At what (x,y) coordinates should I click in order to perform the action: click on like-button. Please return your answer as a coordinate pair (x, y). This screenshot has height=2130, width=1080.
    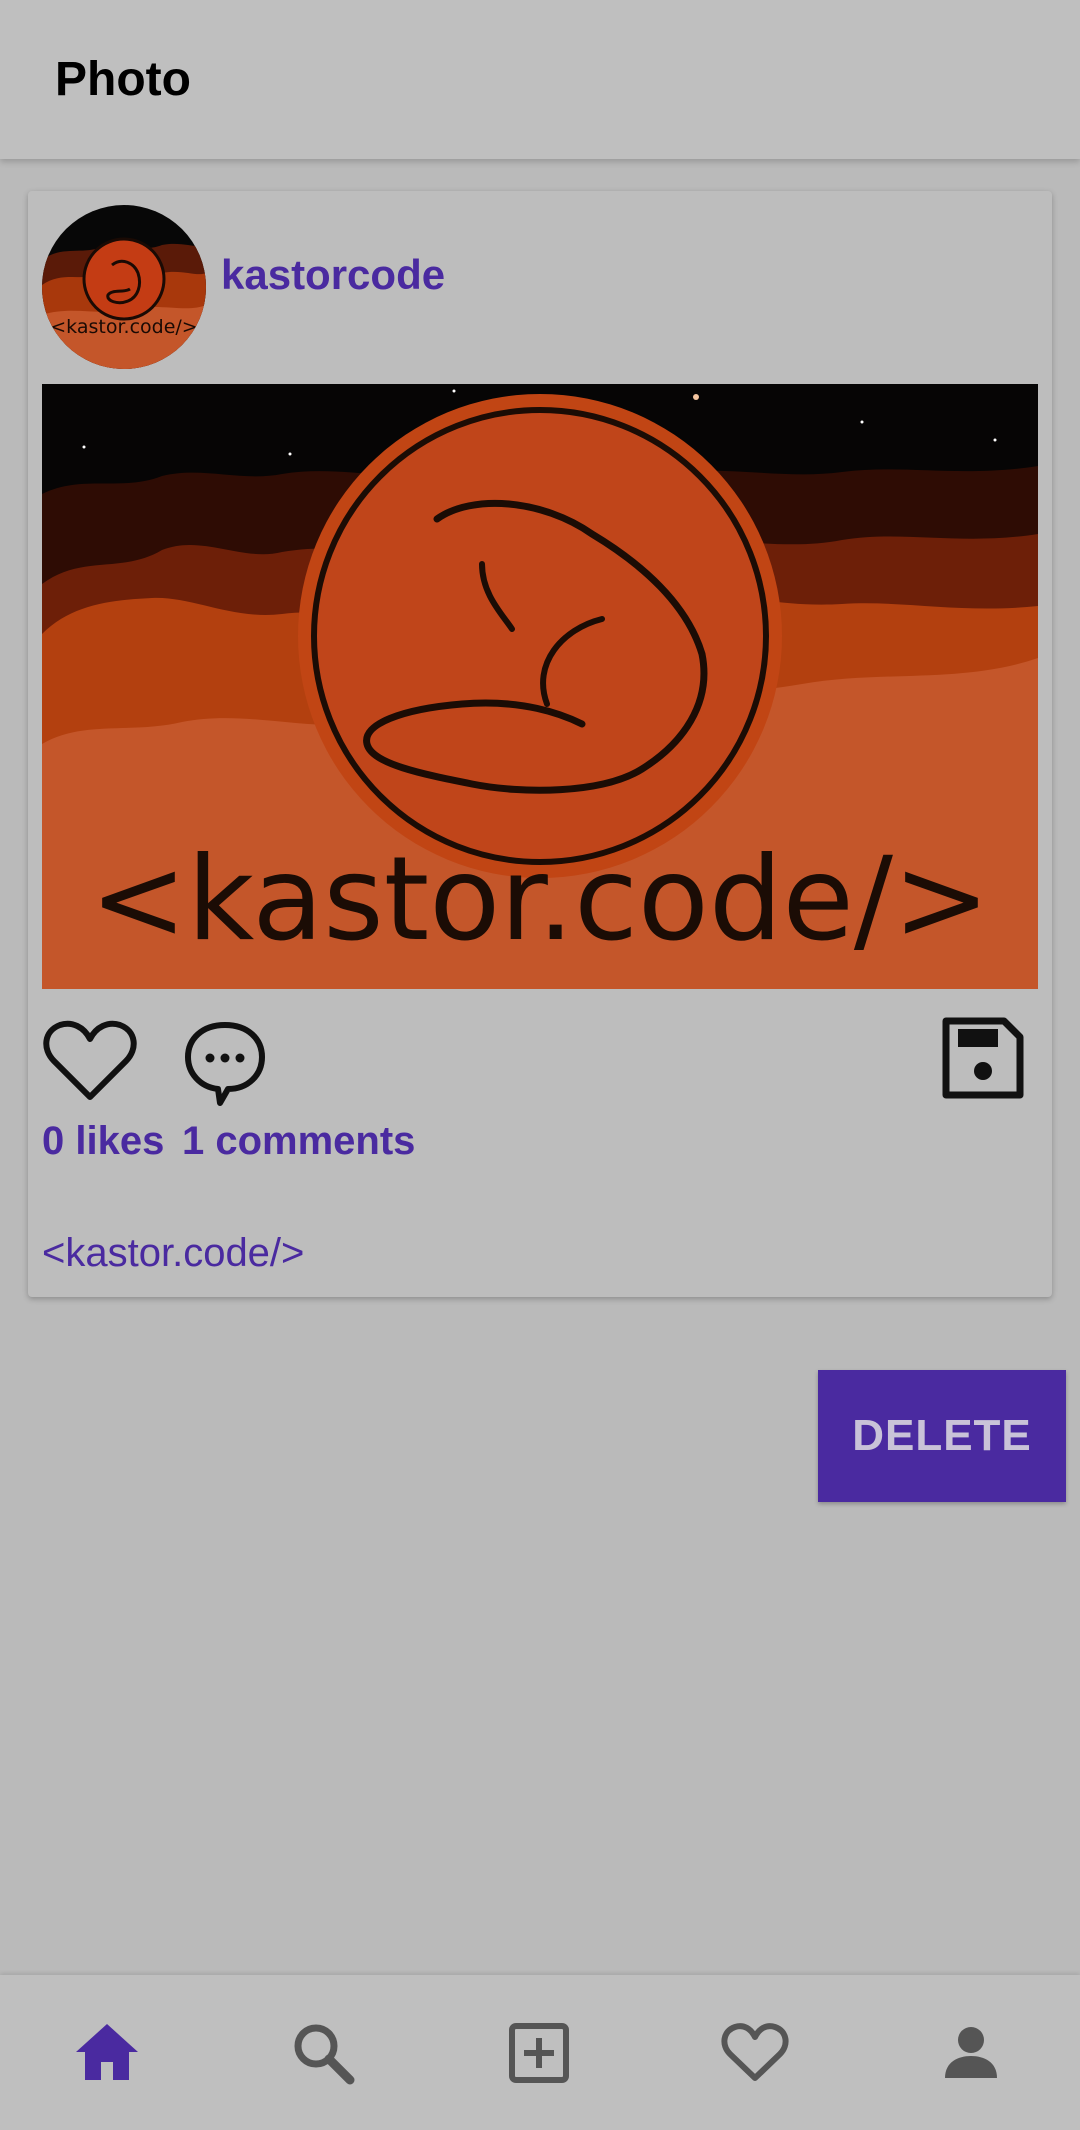
    Looking at the image, I should click on (90, 1062).